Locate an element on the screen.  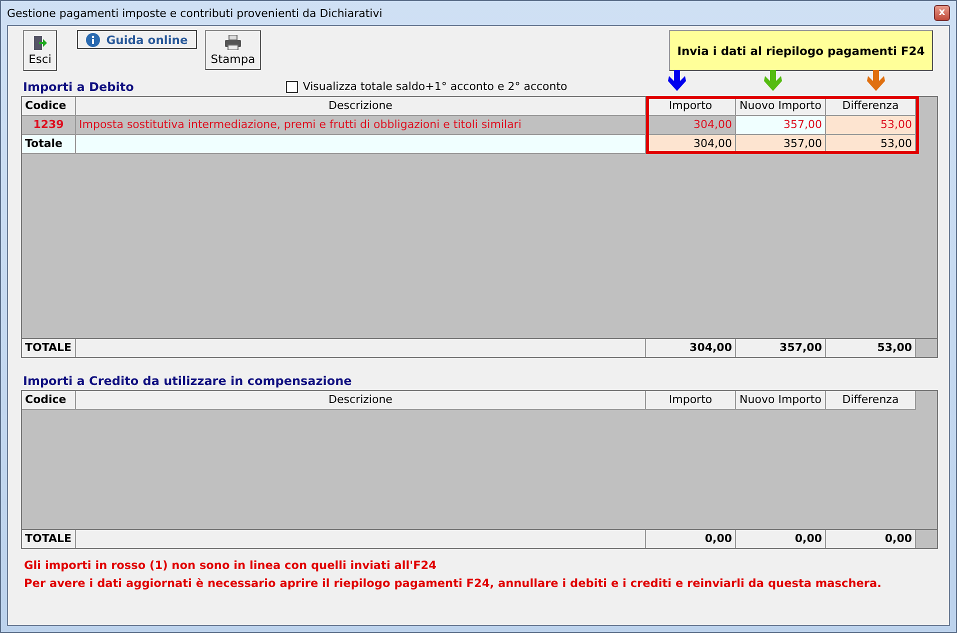
column-header: Differenza is located at coordinates (871, 400).